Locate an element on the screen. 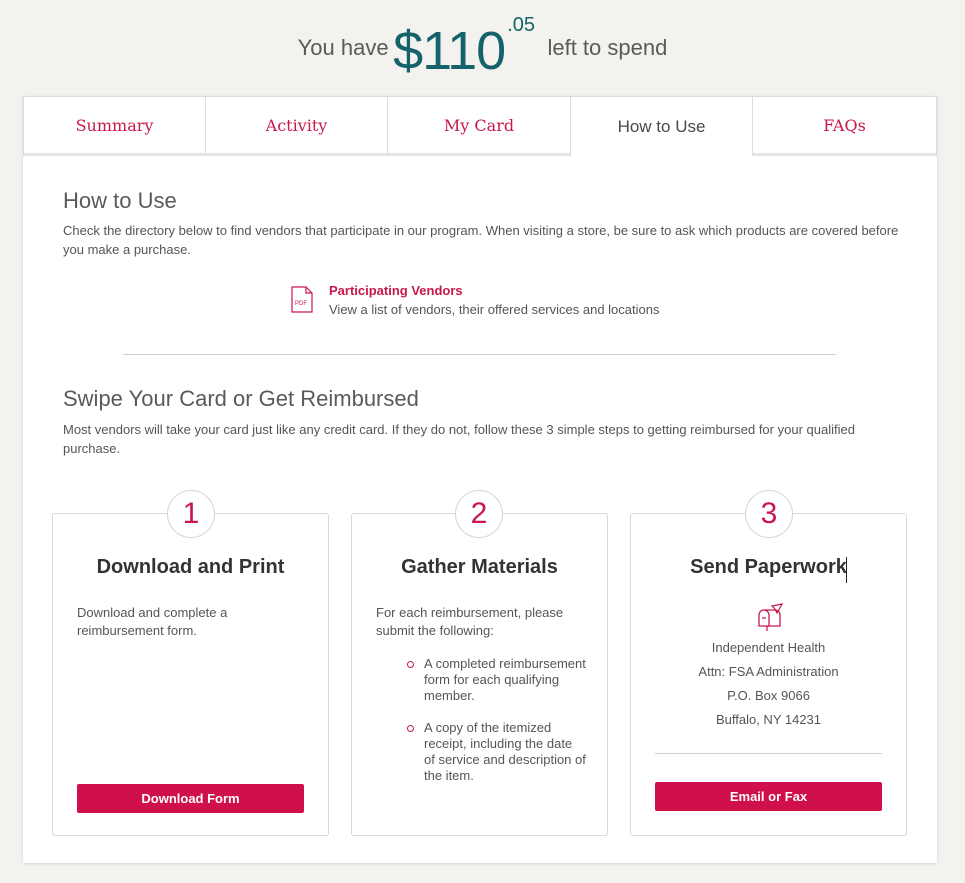  address-line: Buffalo, NY 14231 is located at coordinates (768, 719).